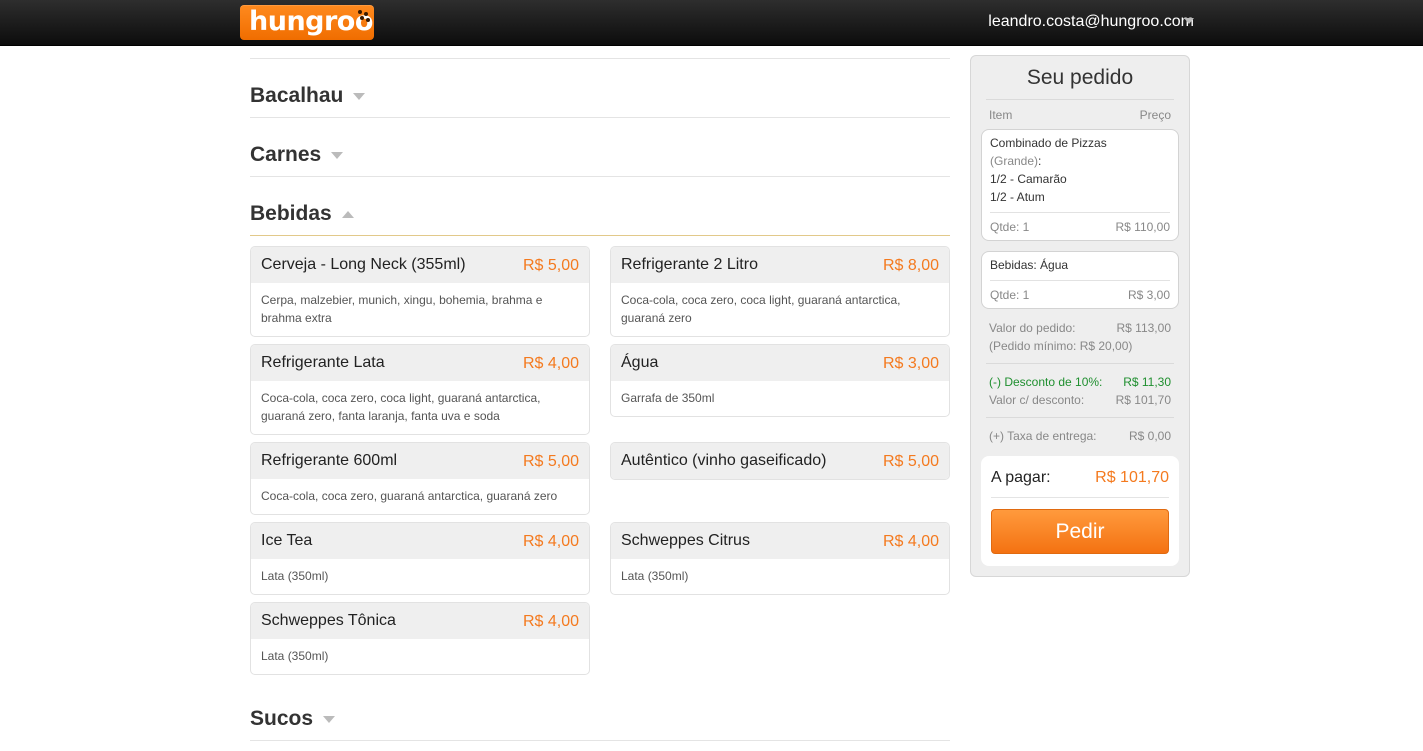 This screenshot has width=1423, height=751. I want to click on item-title: Bebidas: Água, so click(1029, 265).